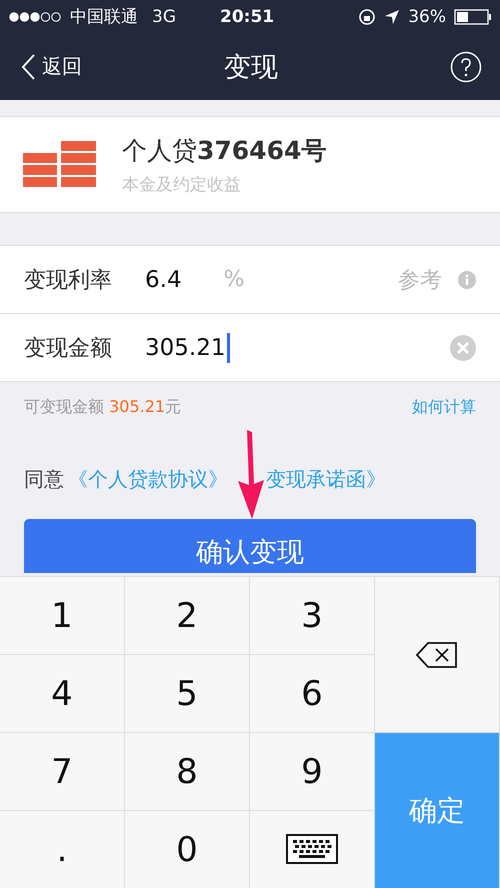 This screenshot has height=888, width=500. Describe the element at coordinates (250, 546) in the screenshot. I see `confirm-button: 确认变现` at that location.